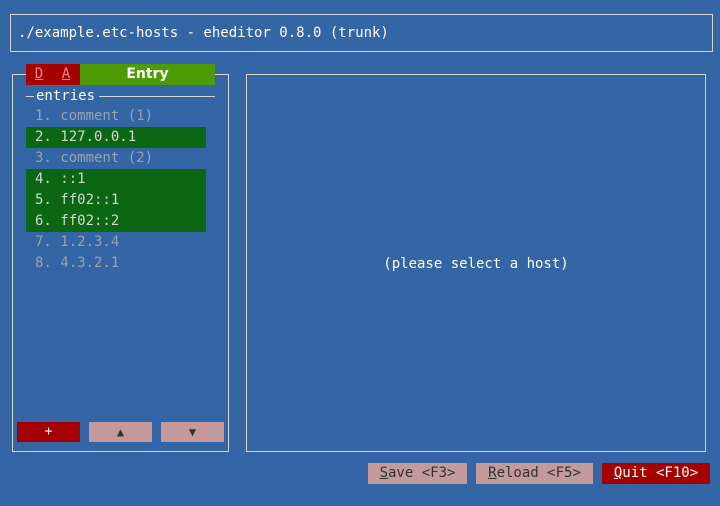 This screenshot has width=720, height=506. What do you see at coordinates (48, 432) in the screenshot?
I see `add-entry-button: +` at bounding box center [48, 432].